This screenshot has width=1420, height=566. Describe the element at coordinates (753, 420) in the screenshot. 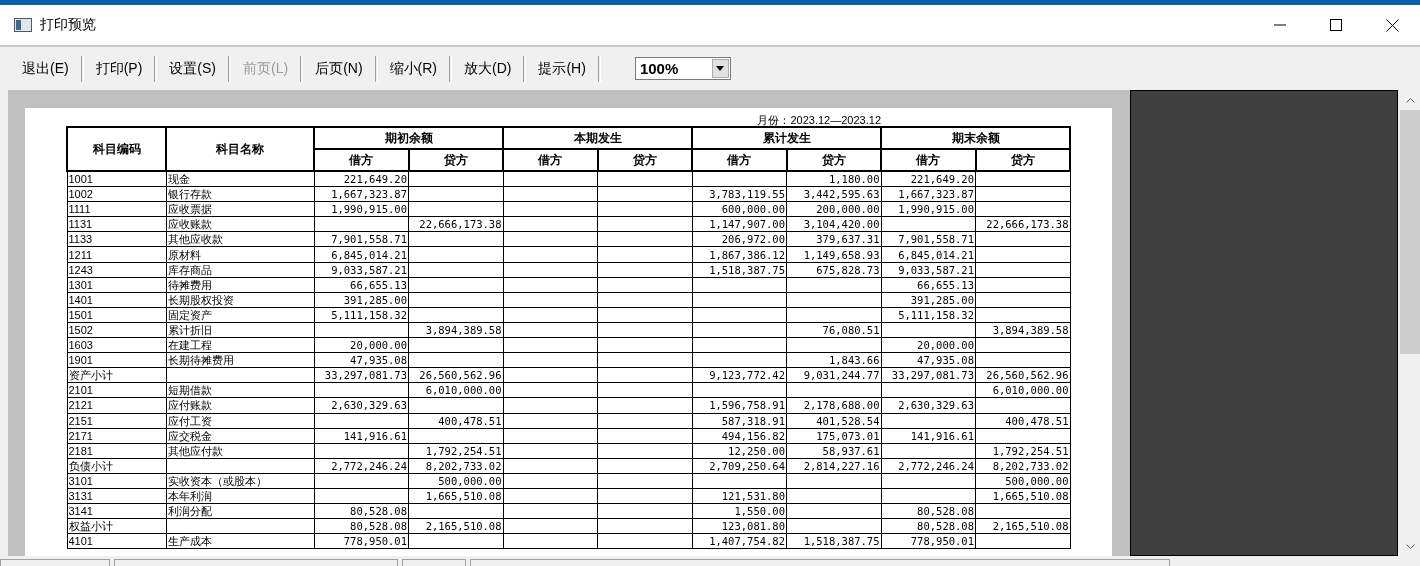

I see `table-cell: 587,318.91` at that location.